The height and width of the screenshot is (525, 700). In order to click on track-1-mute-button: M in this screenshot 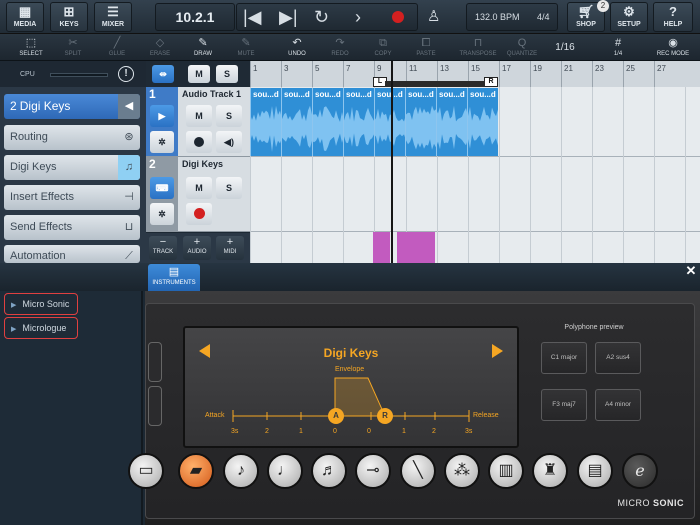, I will do `click(199, 116)`.